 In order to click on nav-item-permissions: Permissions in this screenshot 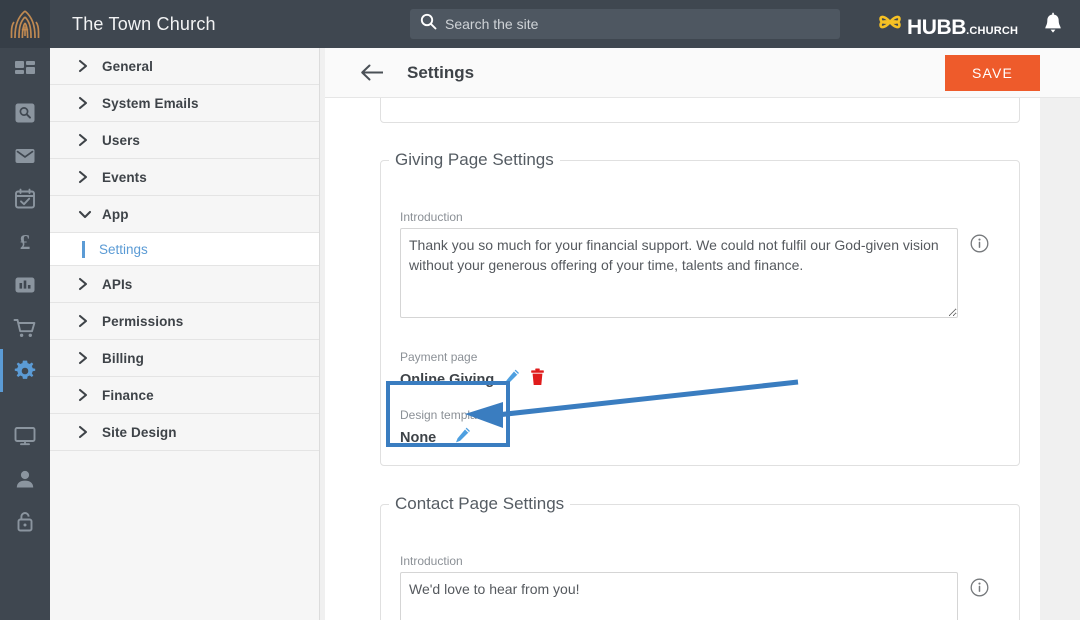, I will do `click(184, 321)`.